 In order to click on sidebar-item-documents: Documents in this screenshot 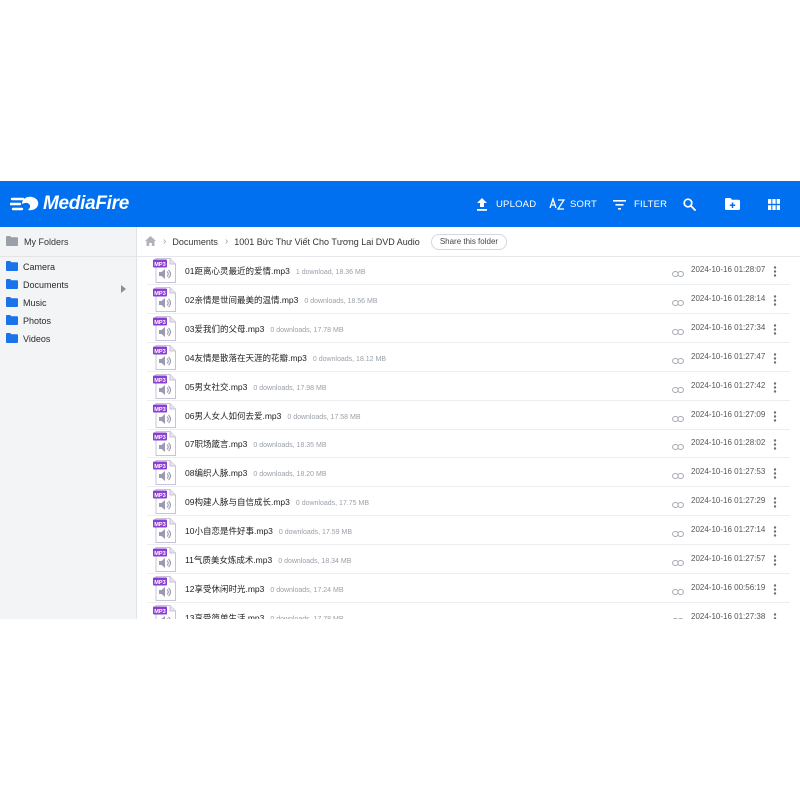, I will do `click(68, 284)`.